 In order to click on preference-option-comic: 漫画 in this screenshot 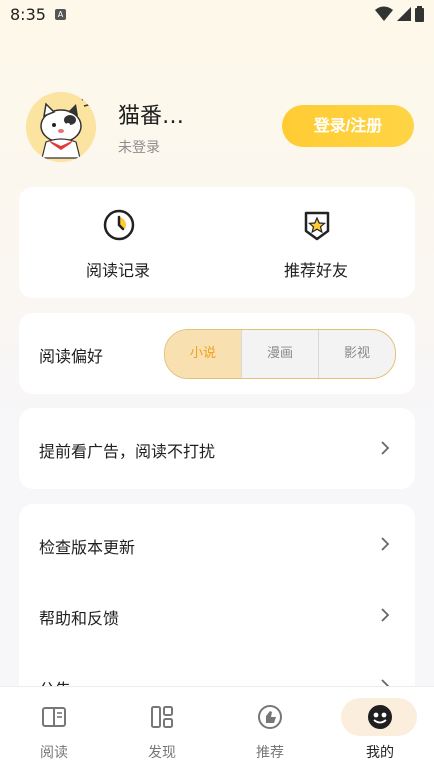, I will do `click(279, 354)`.